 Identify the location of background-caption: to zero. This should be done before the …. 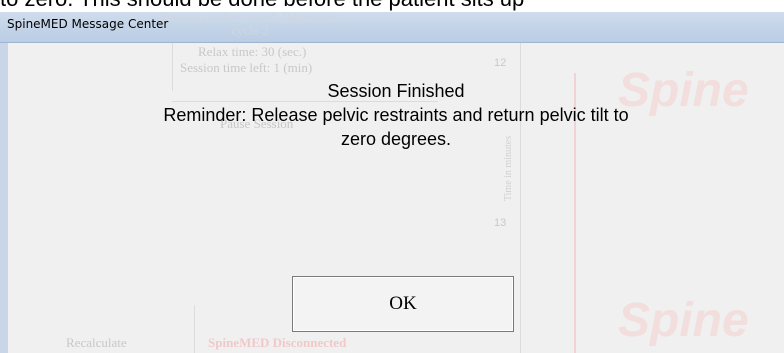
(392, 6).